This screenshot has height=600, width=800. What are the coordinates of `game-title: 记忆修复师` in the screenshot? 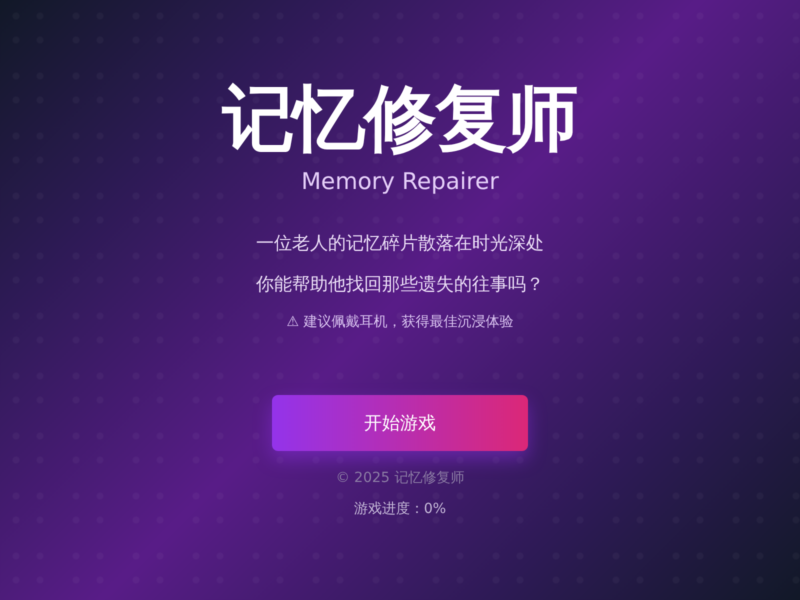 It's located at (400, 118).